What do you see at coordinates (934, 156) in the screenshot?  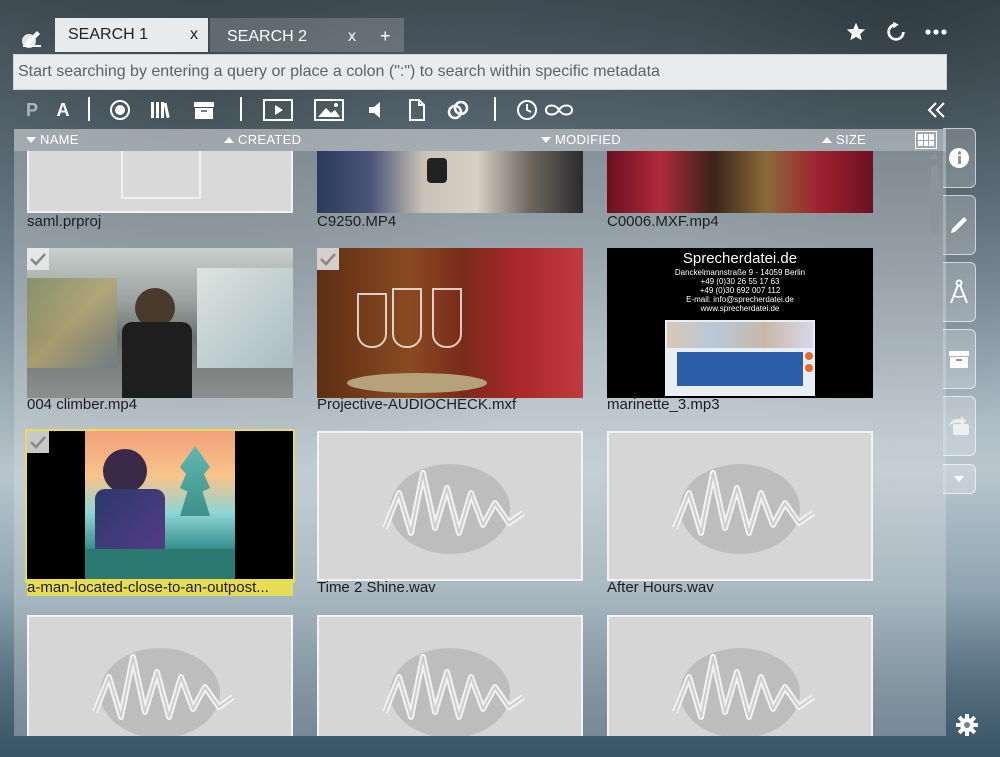 I see `scroll-up-arrow-icon` at bounding box center [934, 156].